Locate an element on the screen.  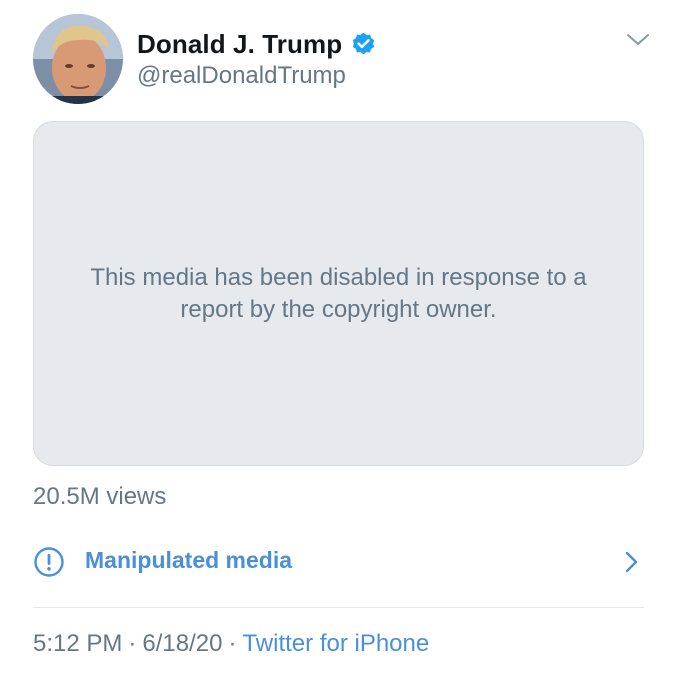
chevron-right-icon is located at coordinates (632, 562).